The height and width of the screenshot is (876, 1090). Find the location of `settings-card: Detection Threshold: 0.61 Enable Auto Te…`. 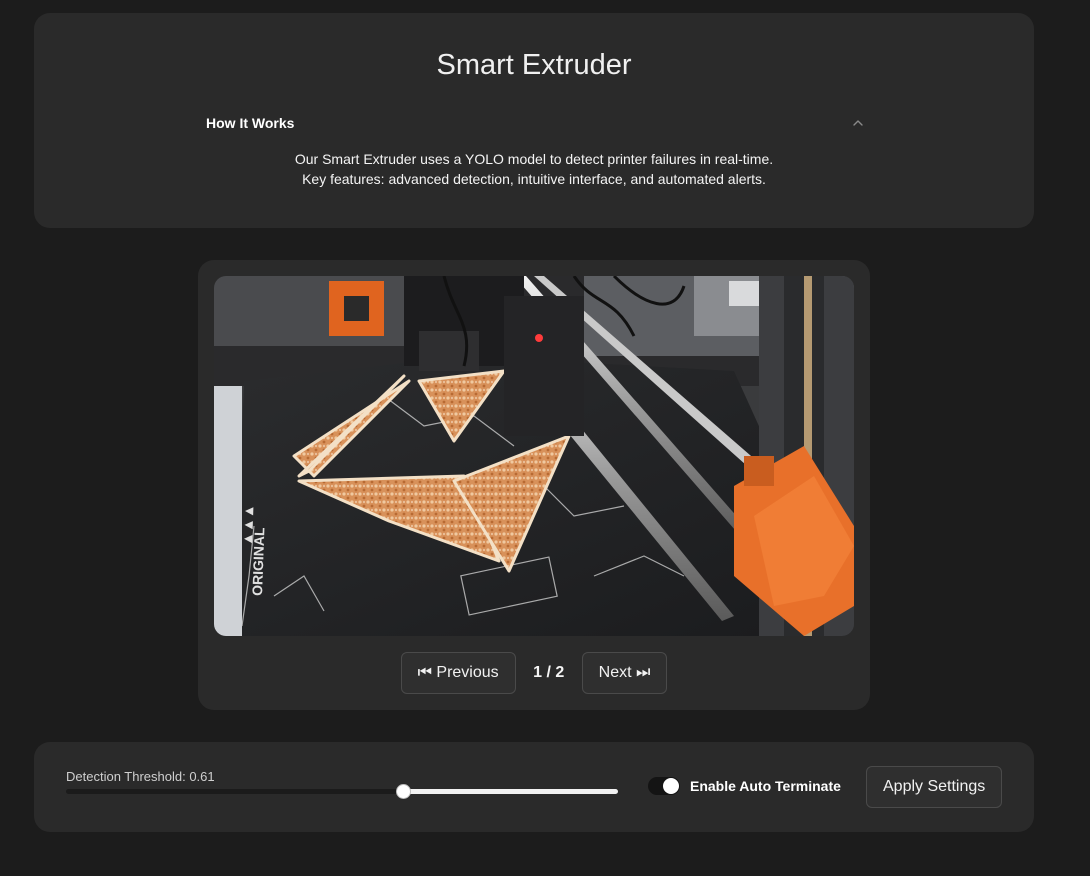

settings-card: Detection Threshold: 0.61 Enable Auto Te… is located at coordinates (534, 787).